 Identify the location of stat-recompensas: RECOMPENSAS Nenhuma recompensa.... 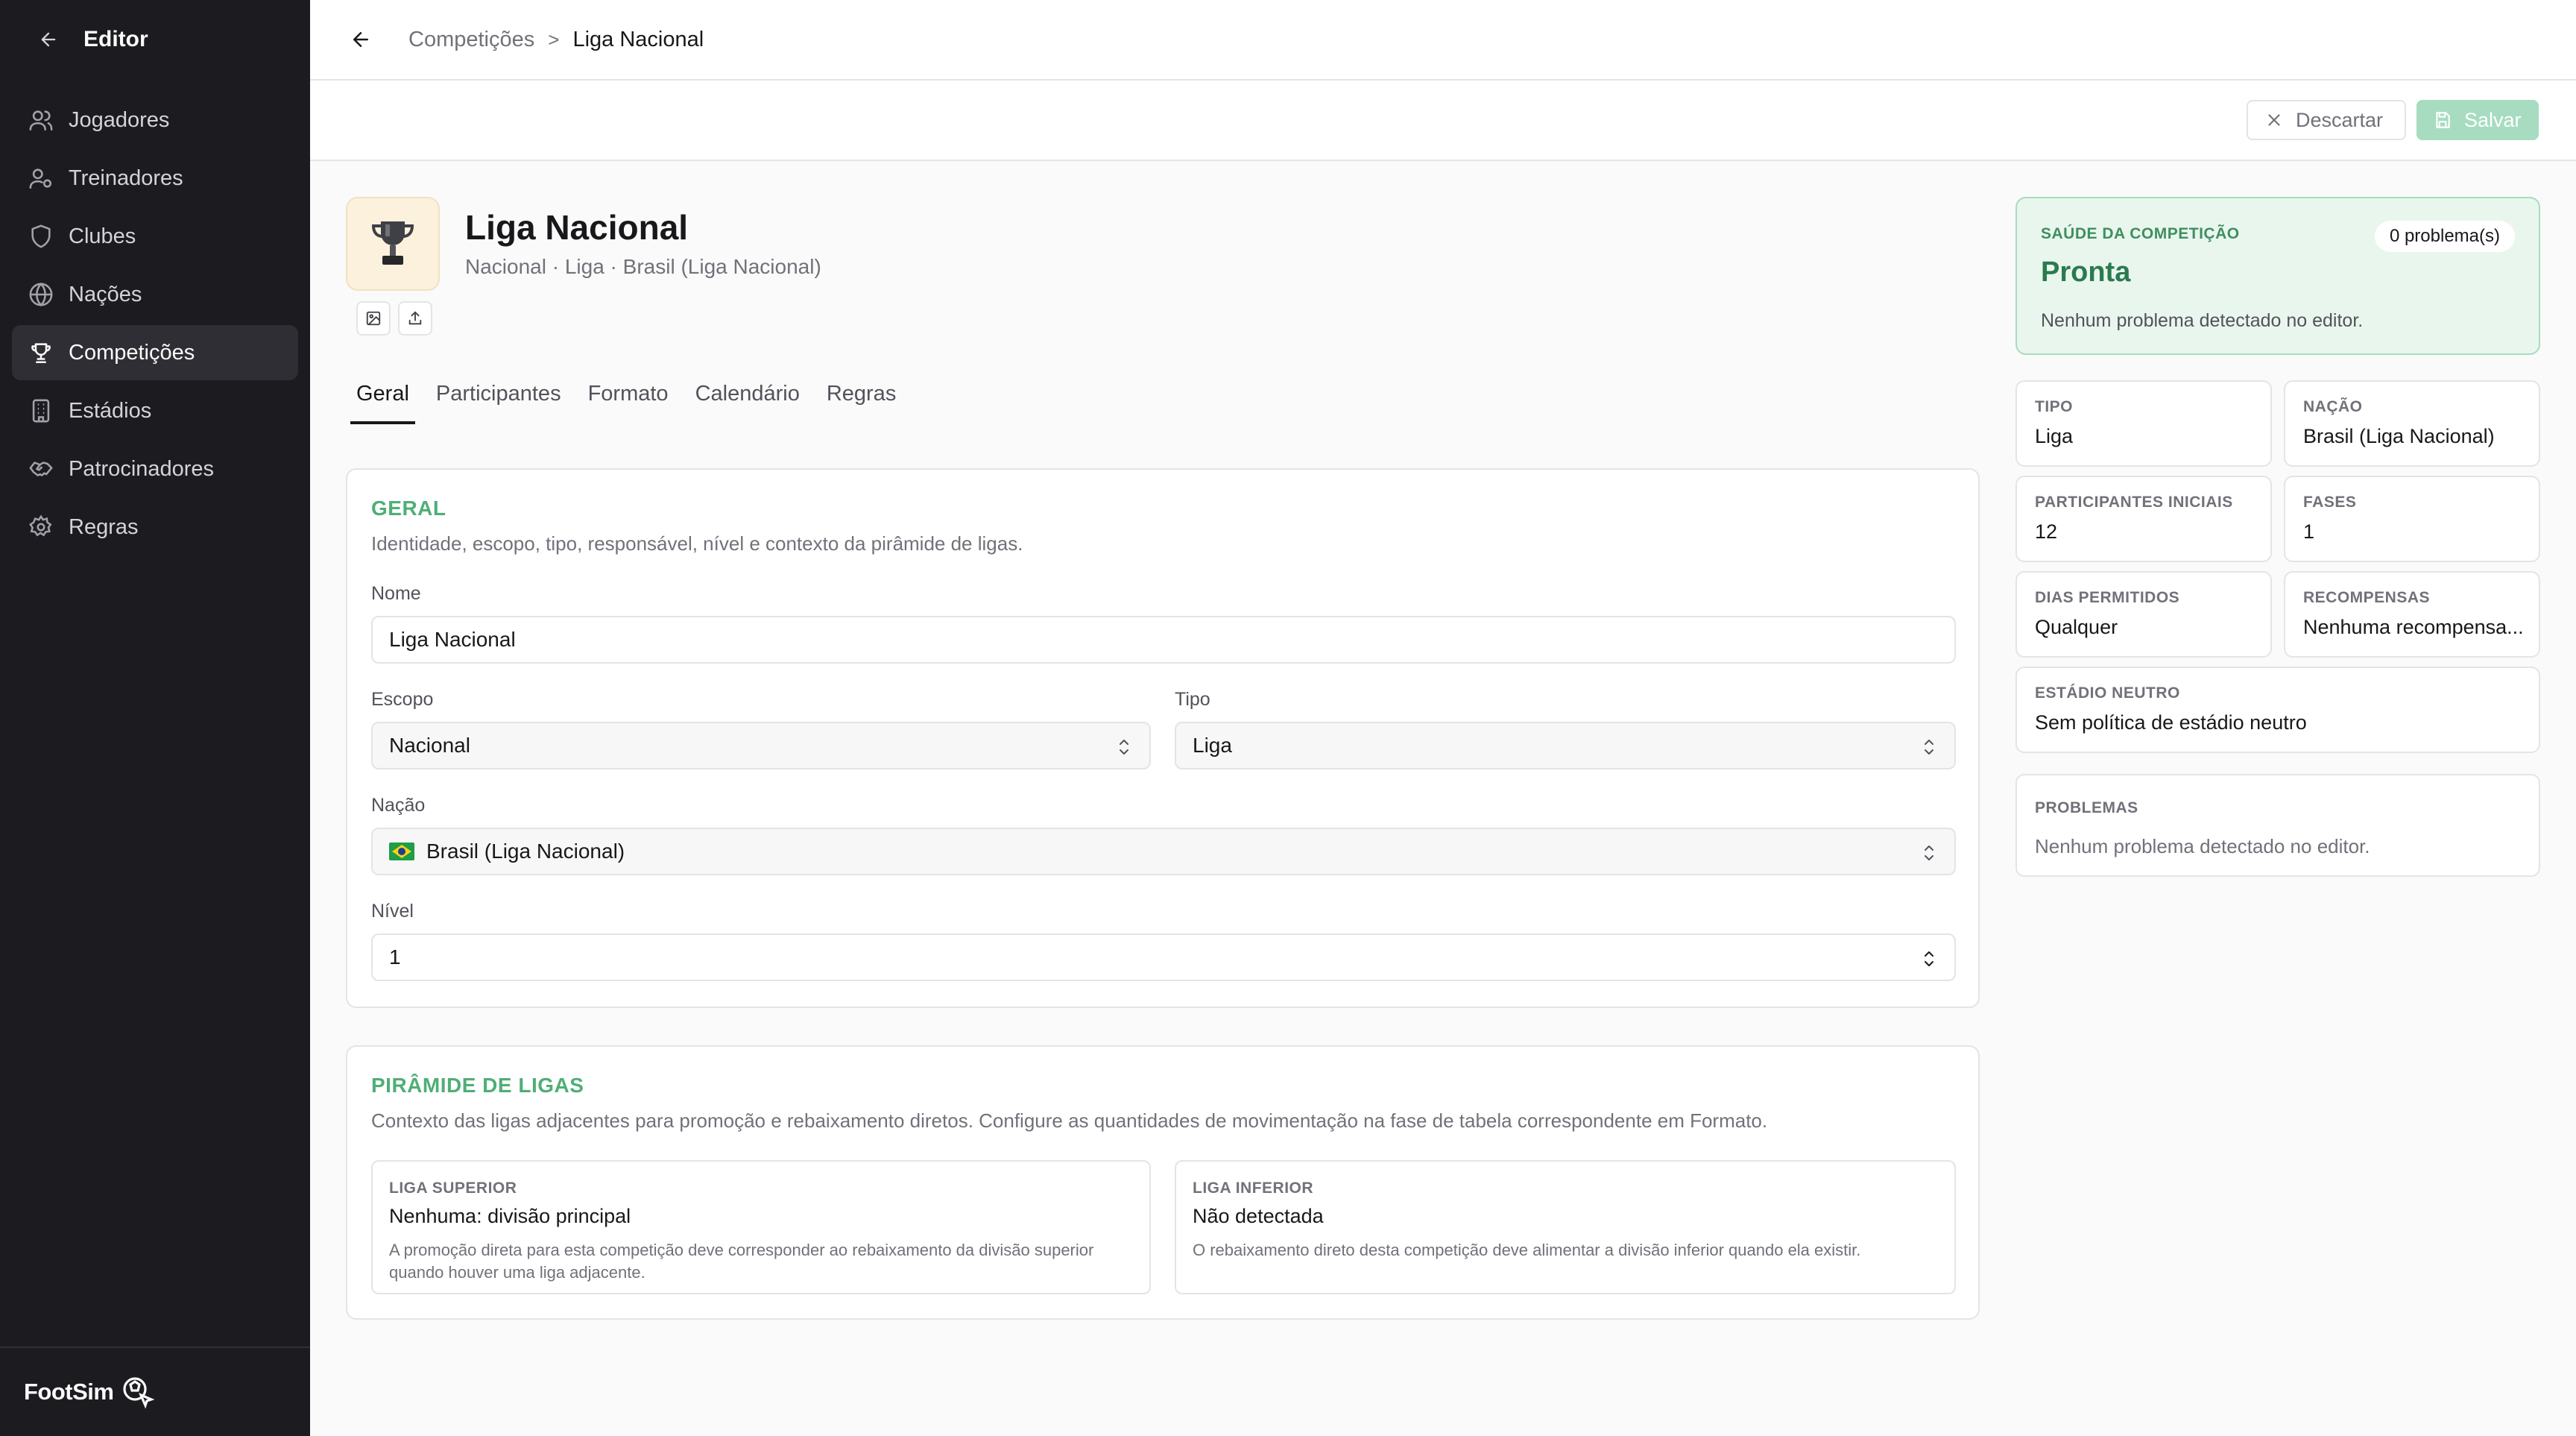
(2412, 614).